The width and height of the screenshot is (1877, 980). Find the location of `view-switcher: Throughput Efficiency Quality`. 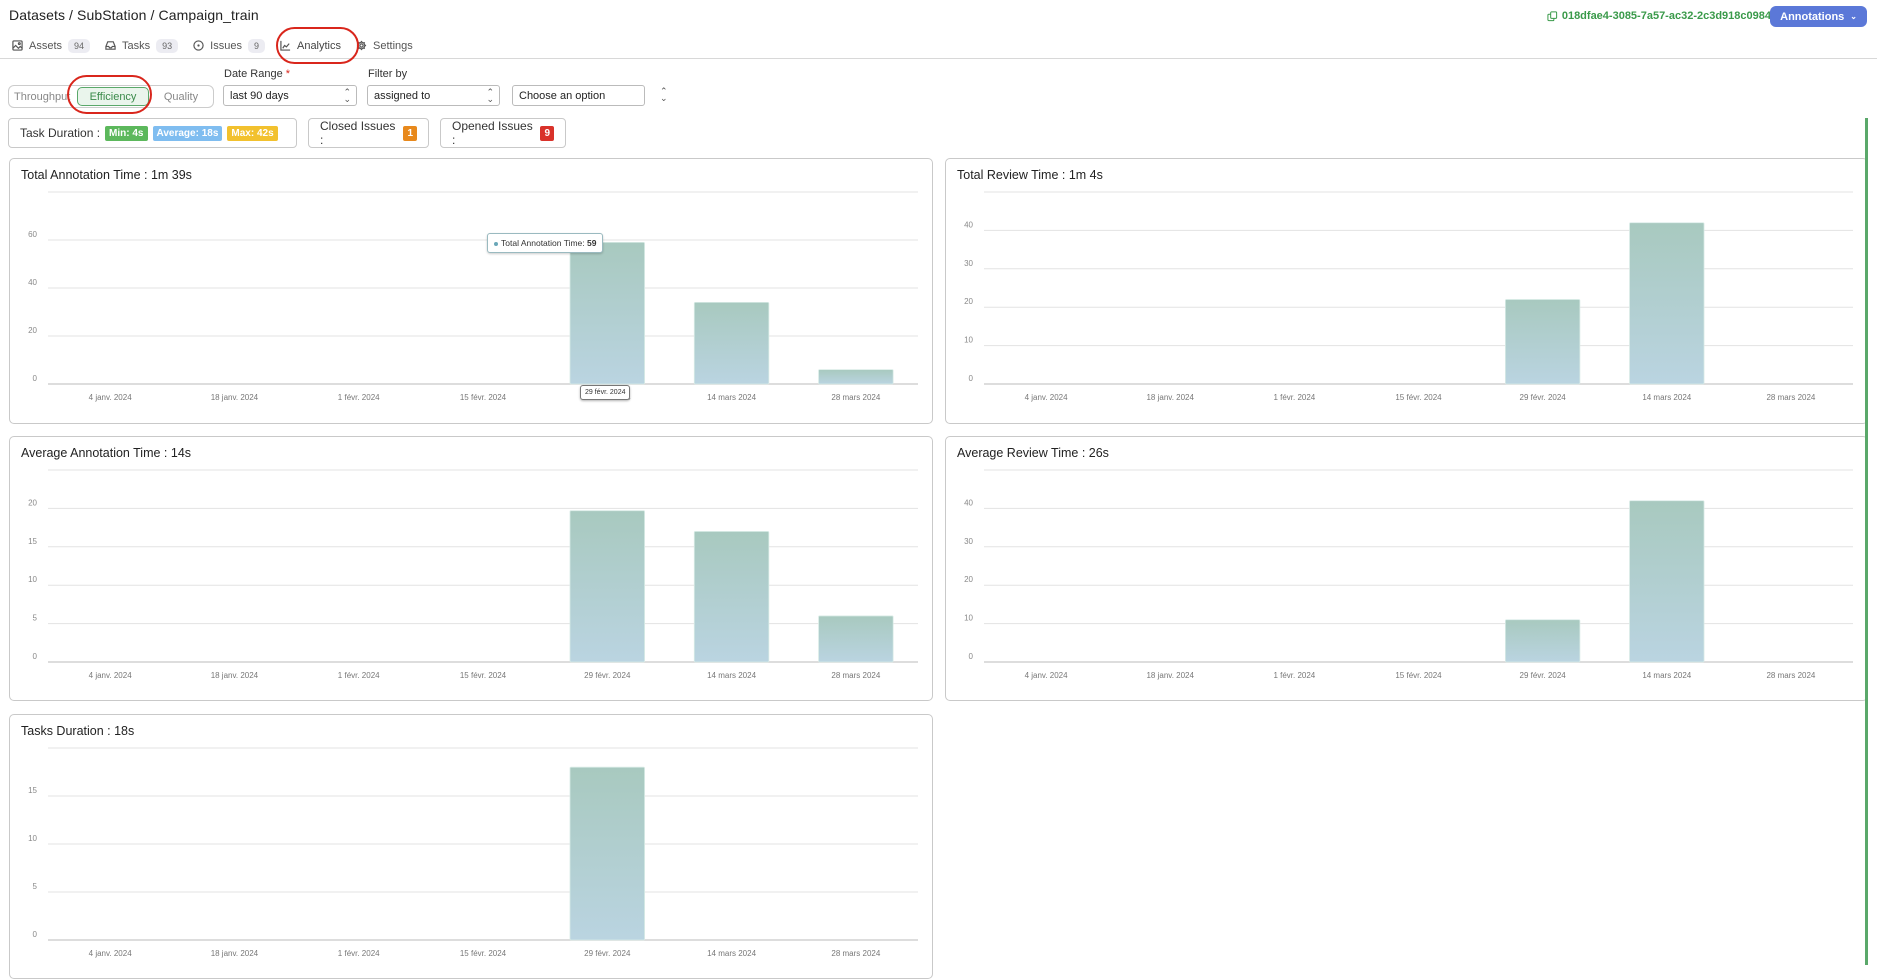

view-switcher: Throughput Efficiency Quality is located at coordinates (111, 96).